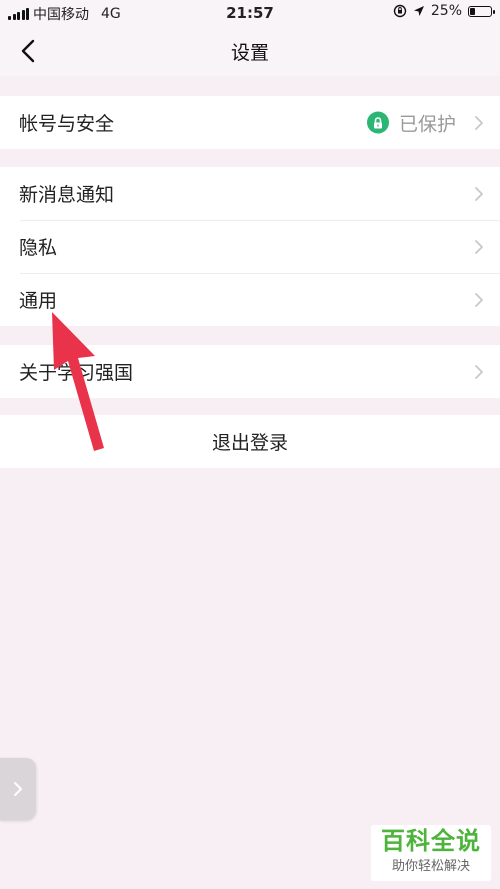 The width and height of the screenshot is (500, 889). Describe the element at coordinates (430, 866) in the screenshot. I see `watermark-subtitle: 助你轻松解决` at that location.